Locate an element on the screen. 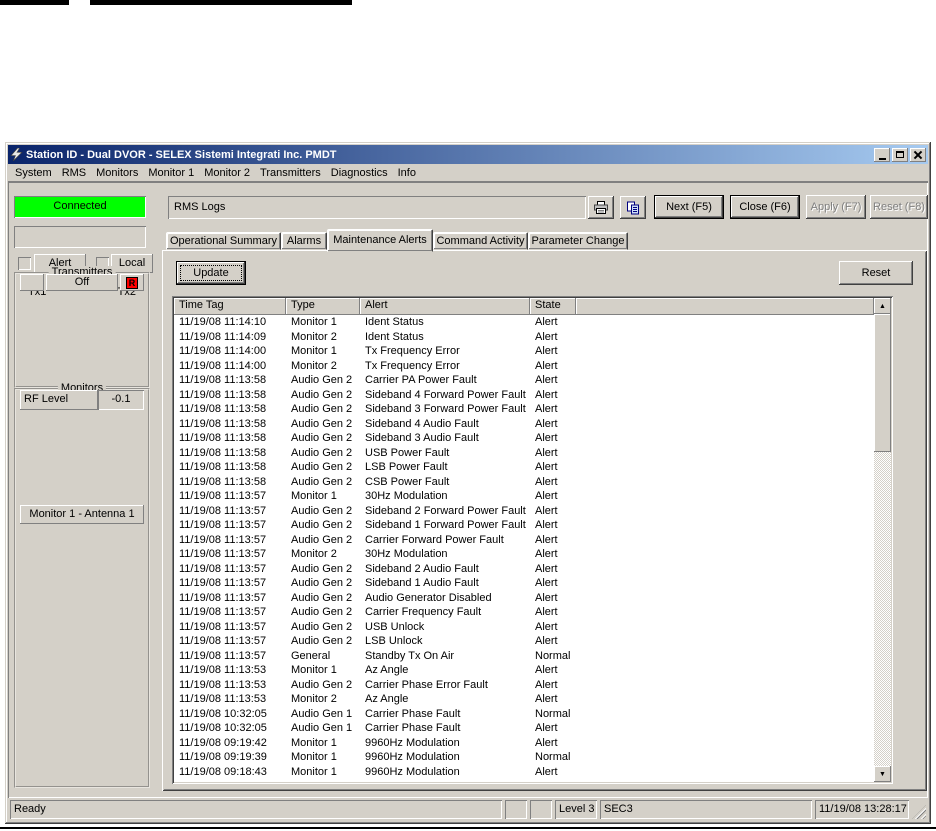 This screenshot has height=831, width=936. cell-alert: 30Hz Modulation is located at coordinates (406, 496).